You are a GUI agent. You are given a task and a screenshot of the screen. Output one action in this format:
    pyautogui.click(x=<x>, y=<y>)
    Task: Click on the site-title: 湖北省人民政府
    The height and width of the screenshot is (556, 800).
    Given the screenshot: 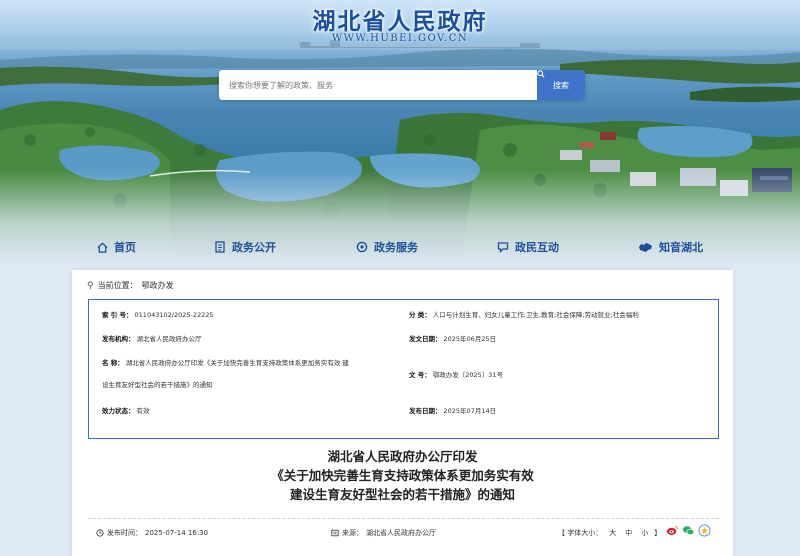 What is the action you would take?
    pyautogui.click(x=400, y=19)
    